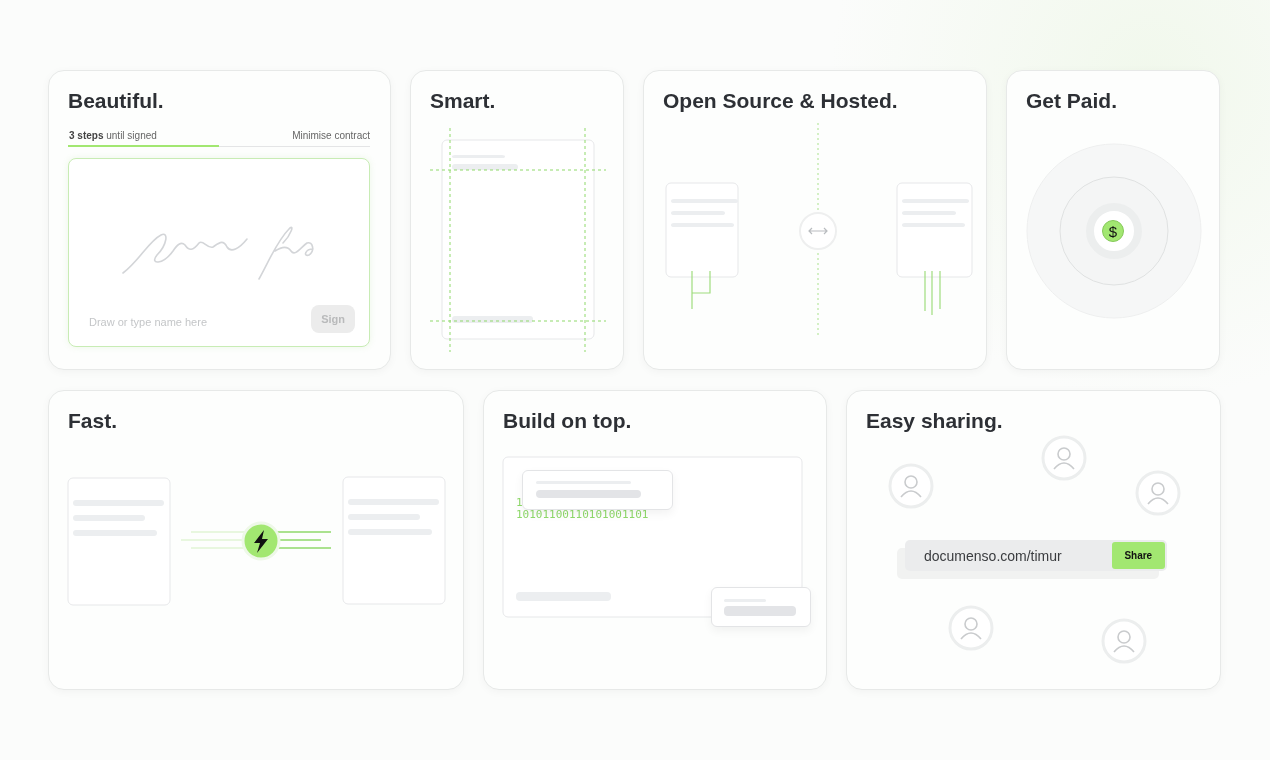  I want to click on code-line: 1, so click(520, 503).